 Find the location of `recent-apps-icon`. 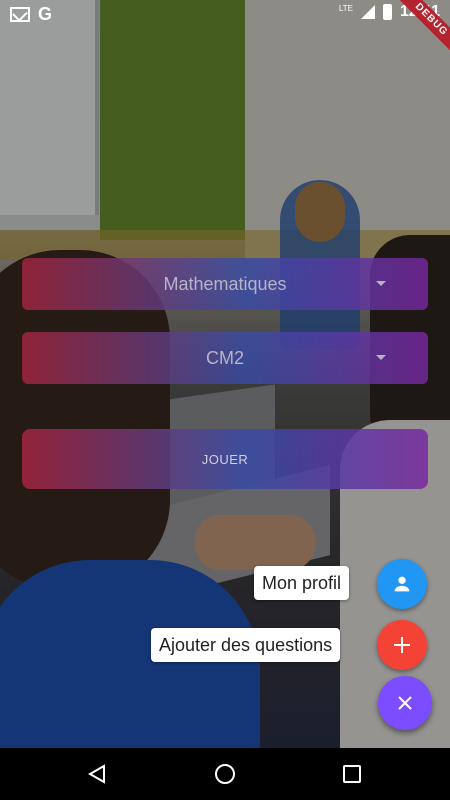

recent-apps-icon is located at coordinates (352, 774).